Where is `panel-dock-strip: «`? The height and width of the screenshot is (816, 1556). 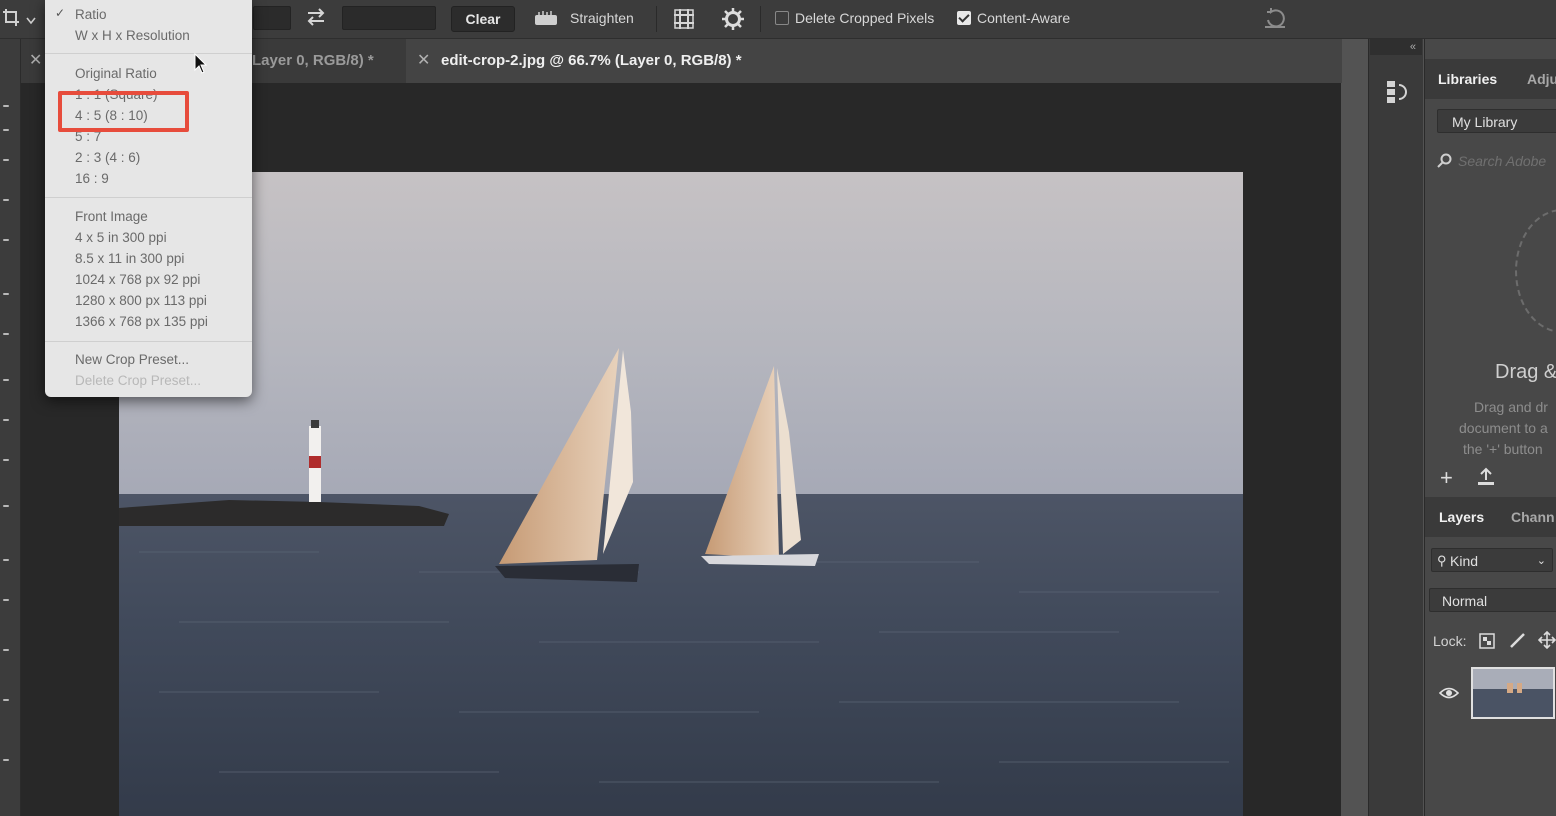 panel-dock-strip: « is located at coordinates (1395, 427).